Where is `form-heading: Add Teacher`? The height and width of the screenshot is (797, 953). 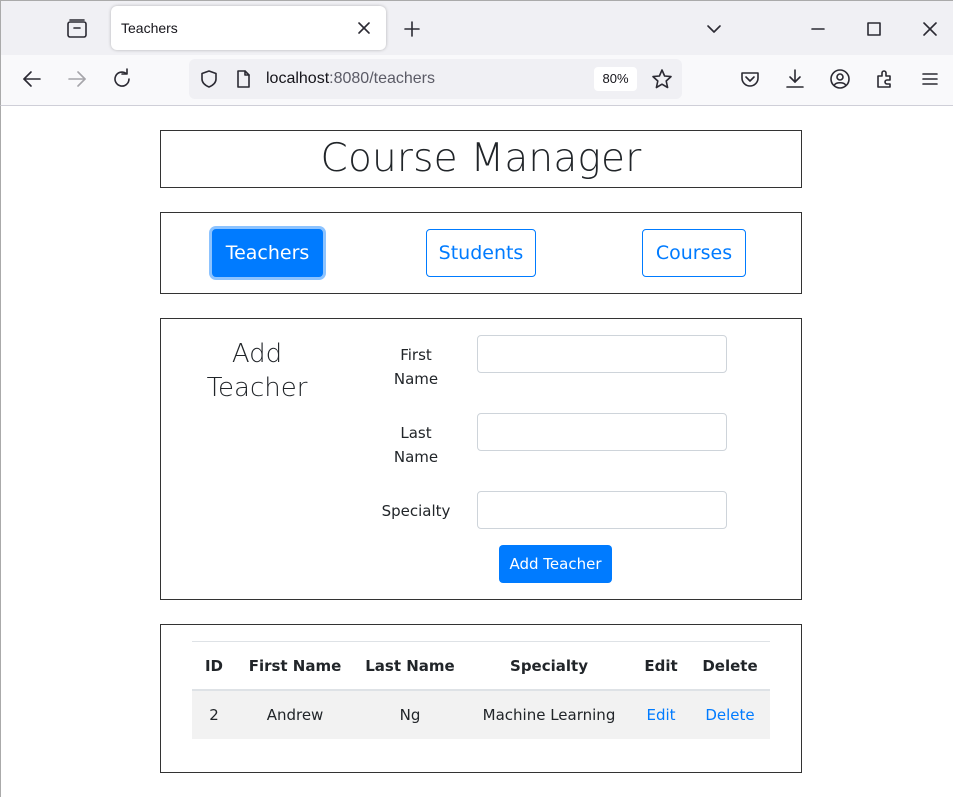
form-heading: Add Teacher is located at coordinates (257, 371).